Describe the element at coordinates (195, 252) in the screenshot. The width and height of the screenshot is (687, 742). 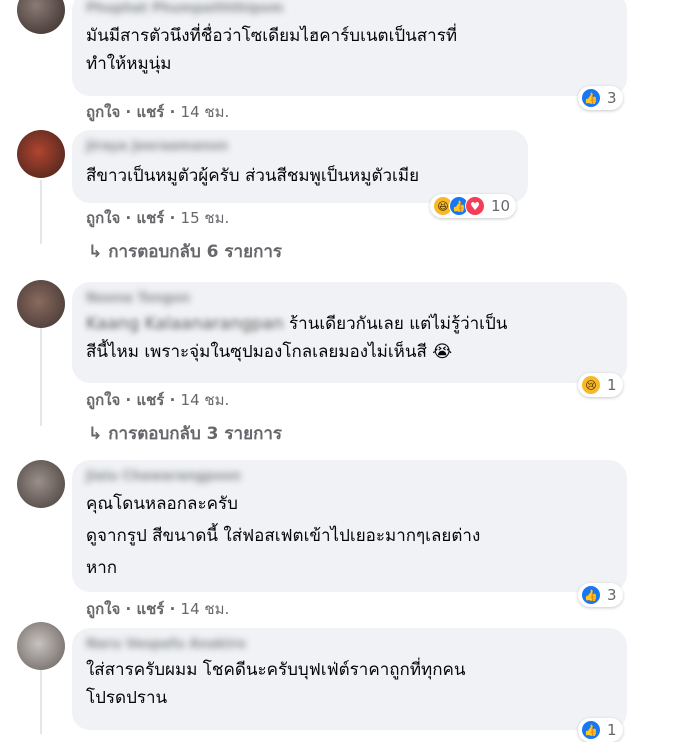
I see `replies-label: การตอบกลับ 6 รายการ` at that location.